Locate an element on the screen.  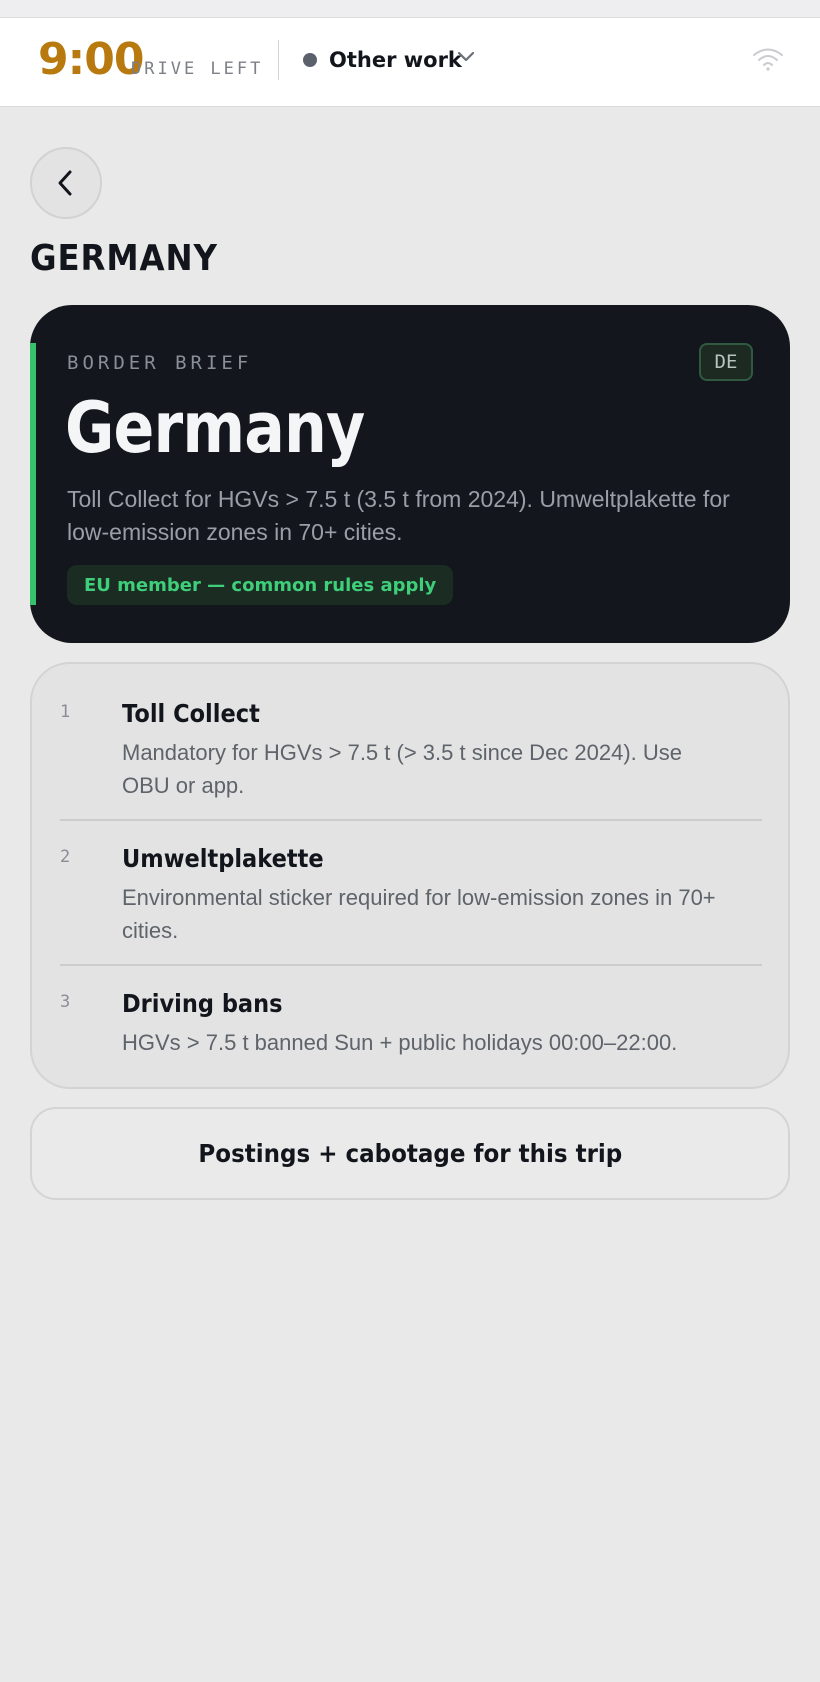
rule-title: Driving bans is located at coordinates (202, 1003).